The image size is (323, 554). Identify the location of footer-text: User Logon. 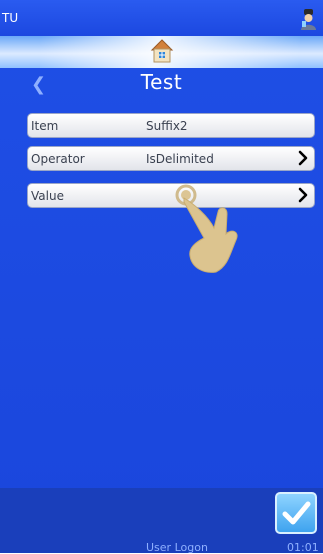
(177, 547).